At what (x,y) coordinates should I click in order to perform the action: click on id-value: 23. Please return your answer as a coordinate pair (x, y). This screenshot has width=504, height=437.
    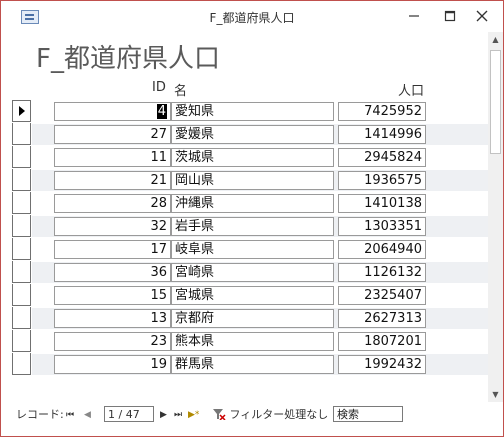
    Looking at the image, I should click on (158, 341).